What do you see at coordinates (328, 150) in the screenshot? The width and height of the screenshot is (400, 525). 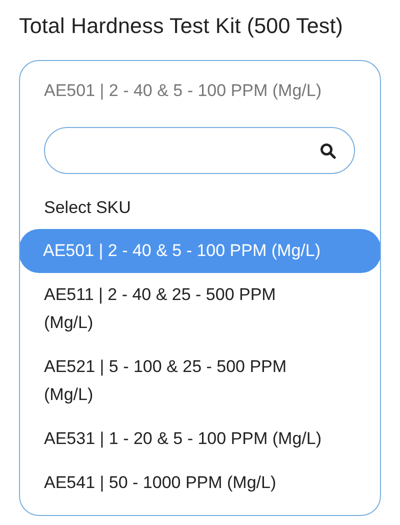 I see `search-icon` at bounding box center [328, 150].